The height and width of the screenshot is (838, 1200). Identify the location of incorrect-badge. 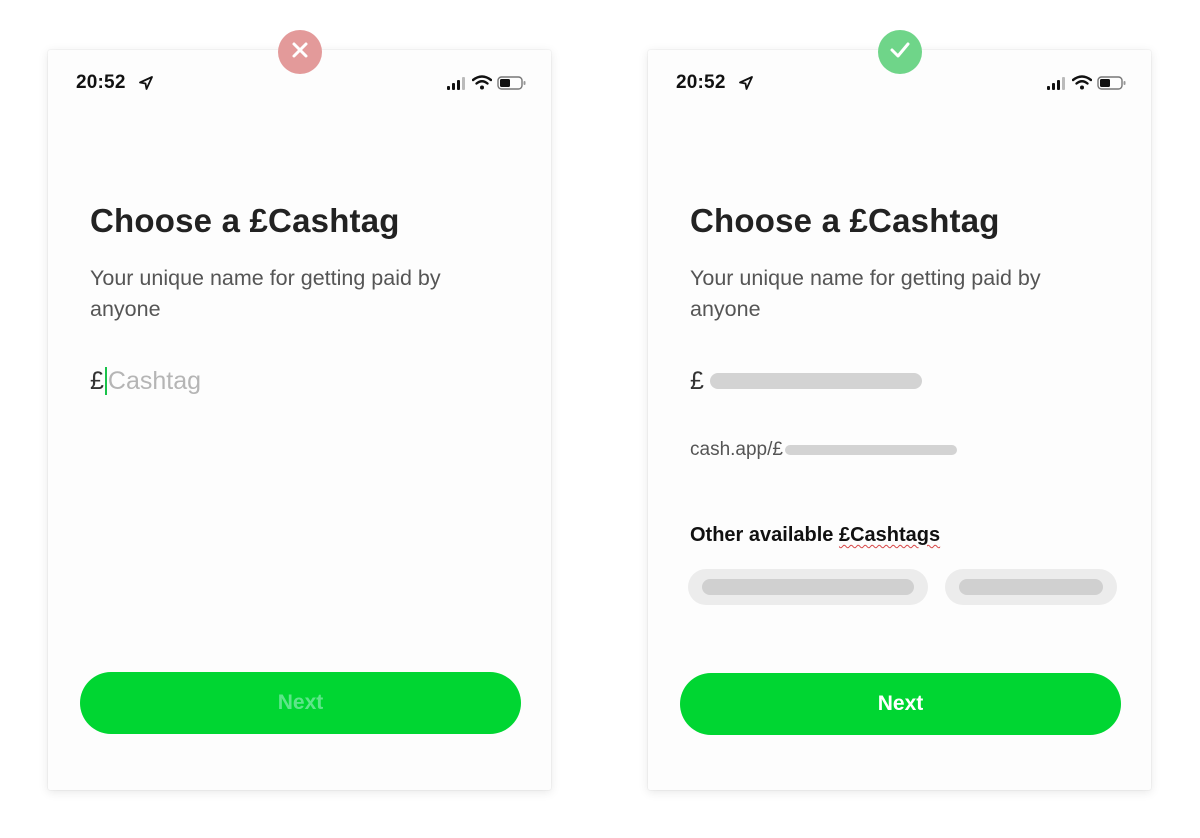
(300, 52).